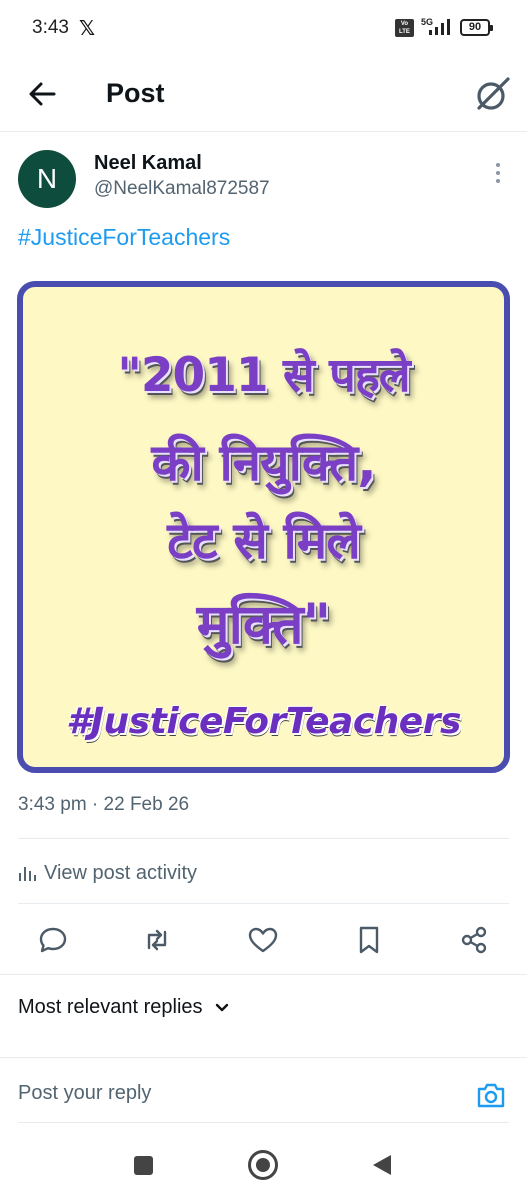 This screenshot has width=527, height=1200. Describe the element at coordinates (124, 237) in the screenshot. I see `post-hashtag-link: #JusticeForTeachers` at that location.